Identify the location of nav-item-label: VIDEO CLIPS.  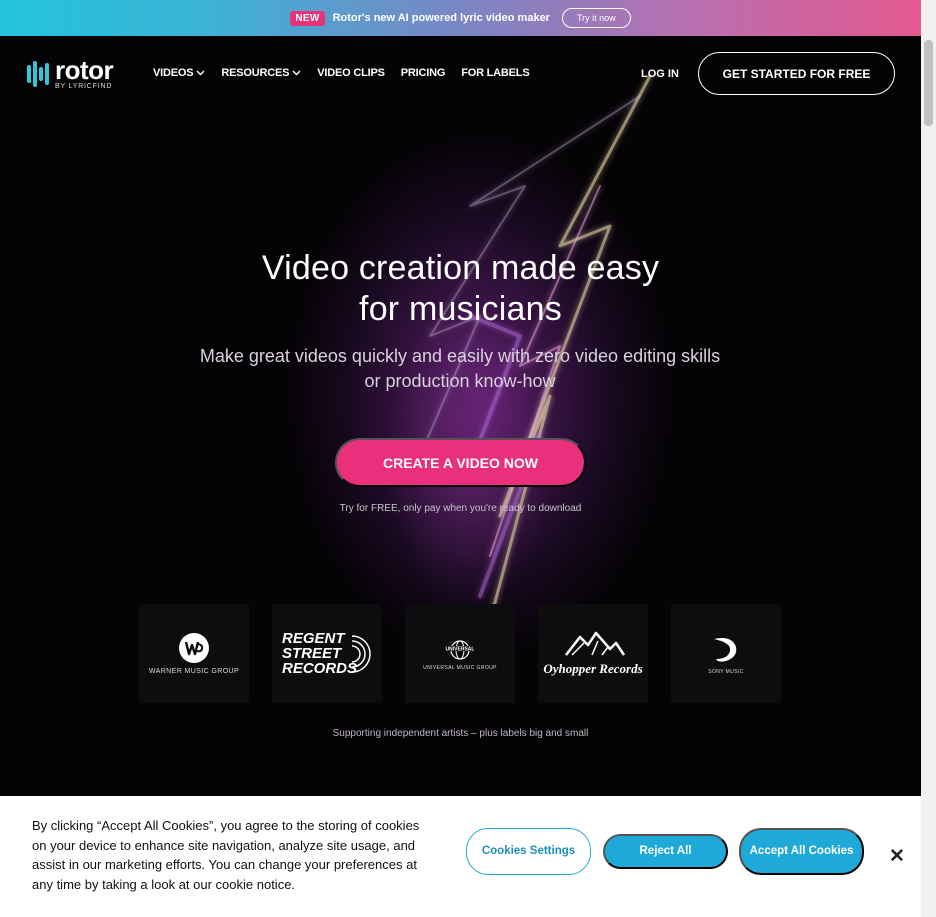
(351, 73).